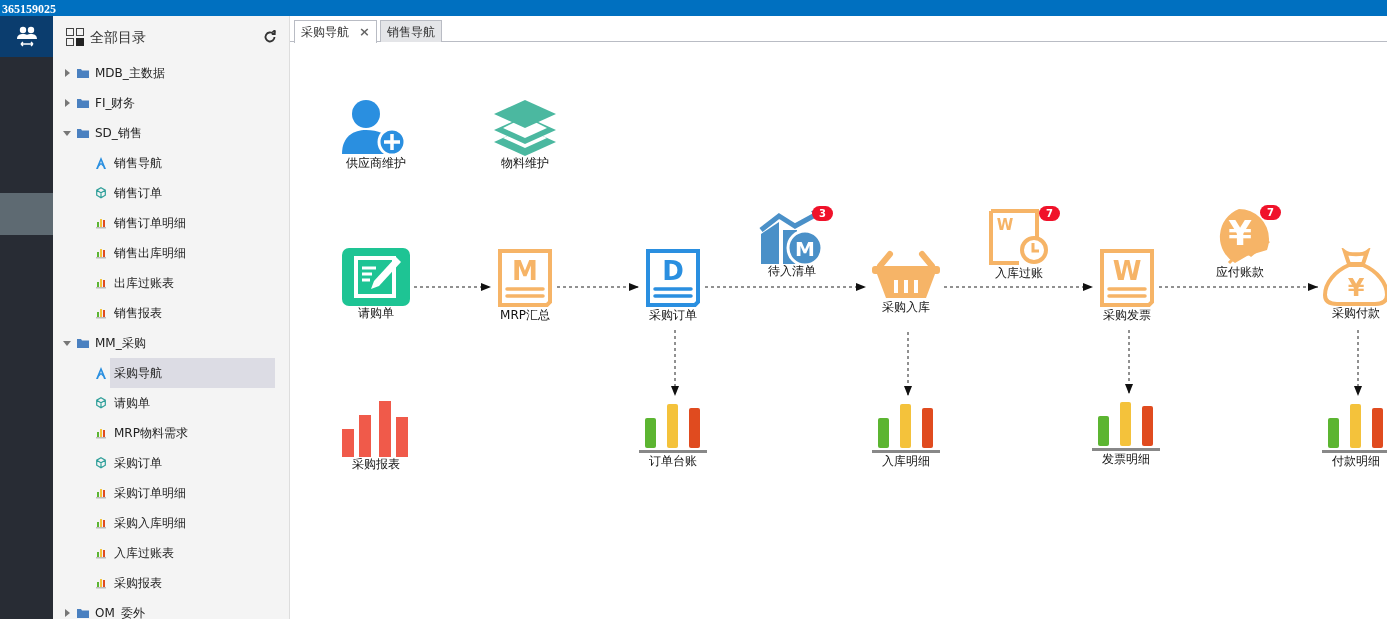 The image size is (1387, 619). Describe the element at coordinates (192, 523) in the screenshot. I see `tree-item: 采购入库明细` at that location.